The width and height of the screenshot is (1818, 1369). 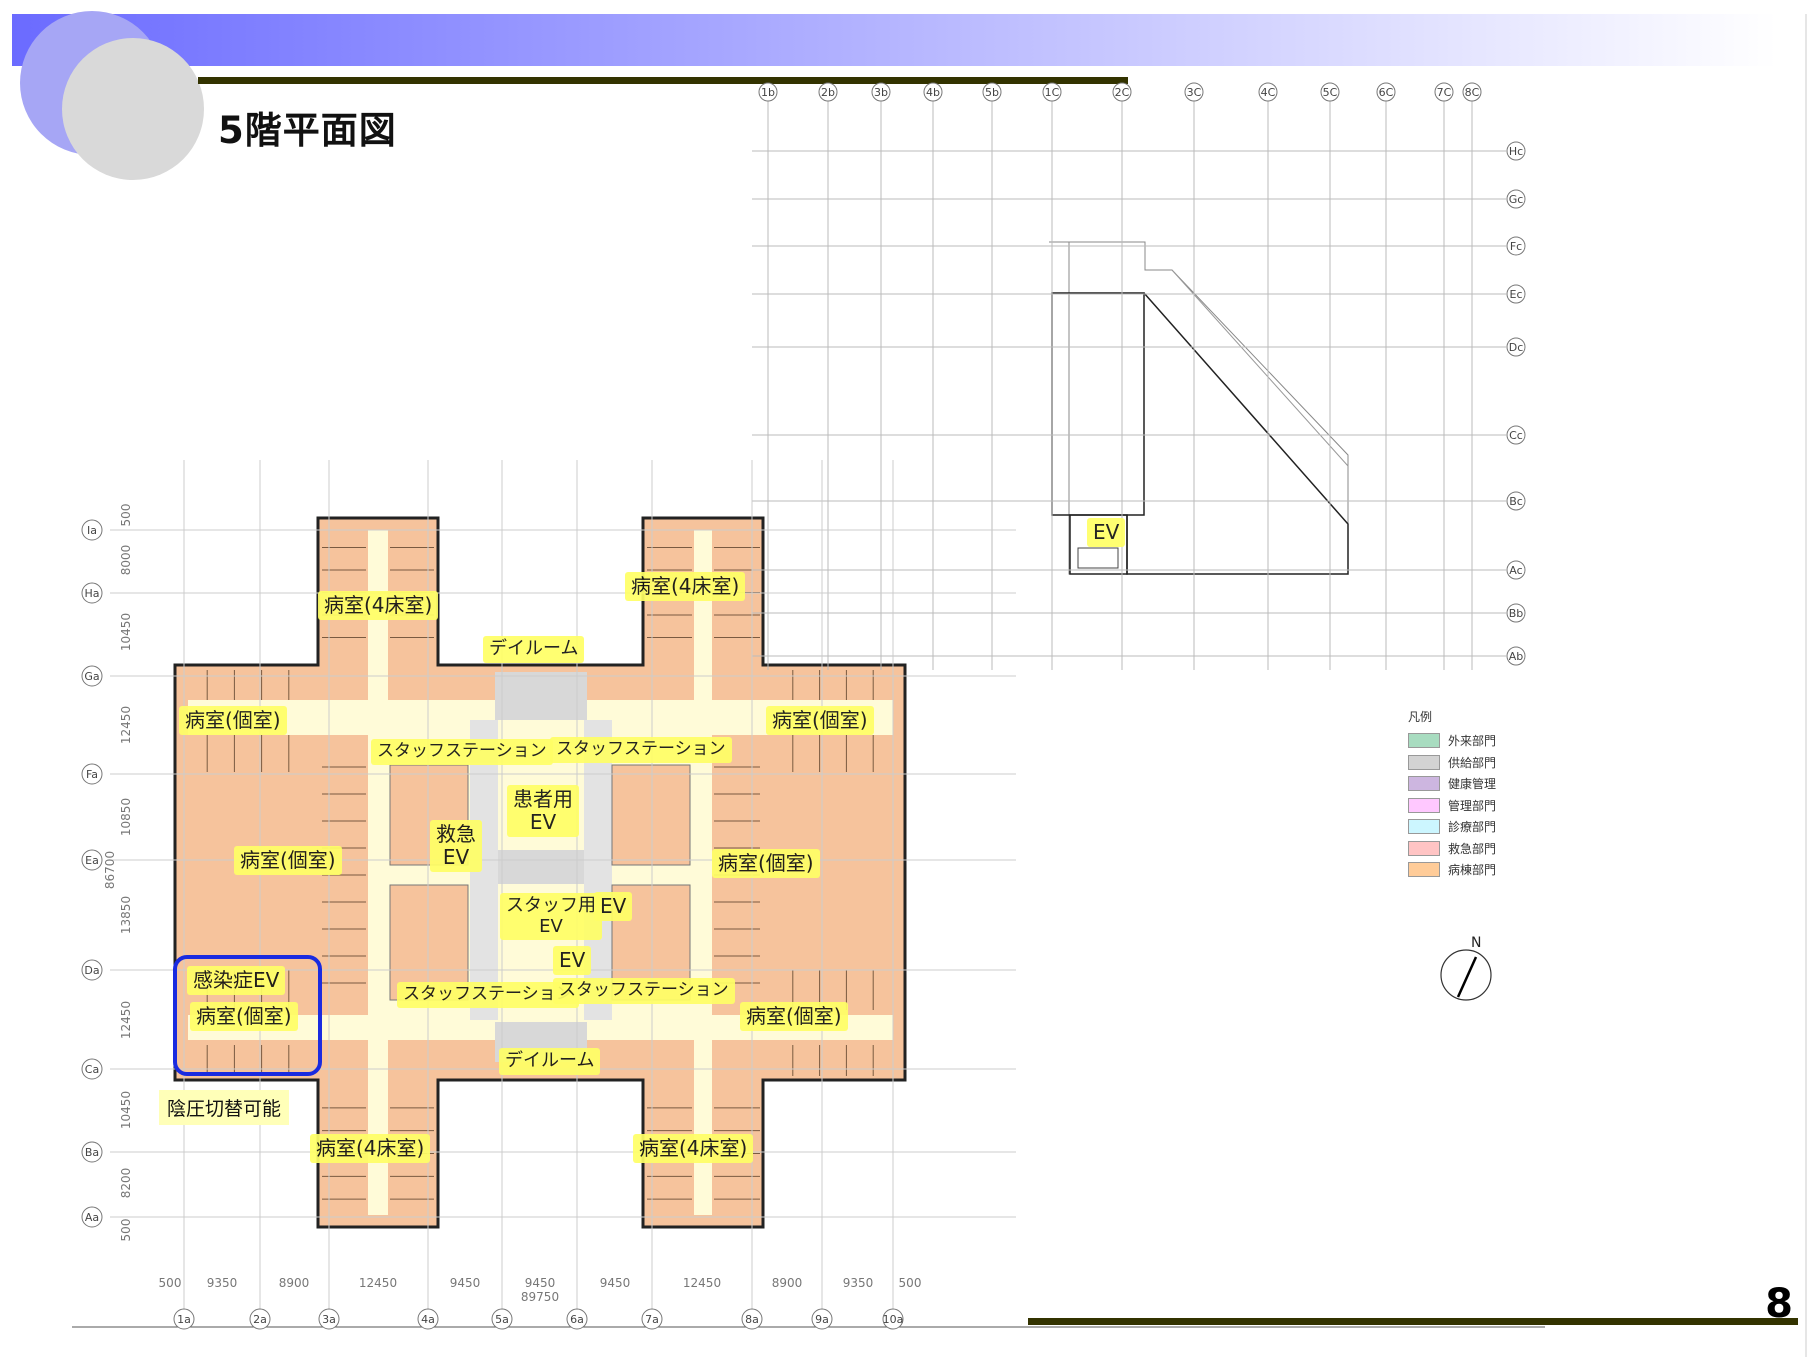 I want to click on key-grid-label-top: 5C, so click(x=1330, y=92).